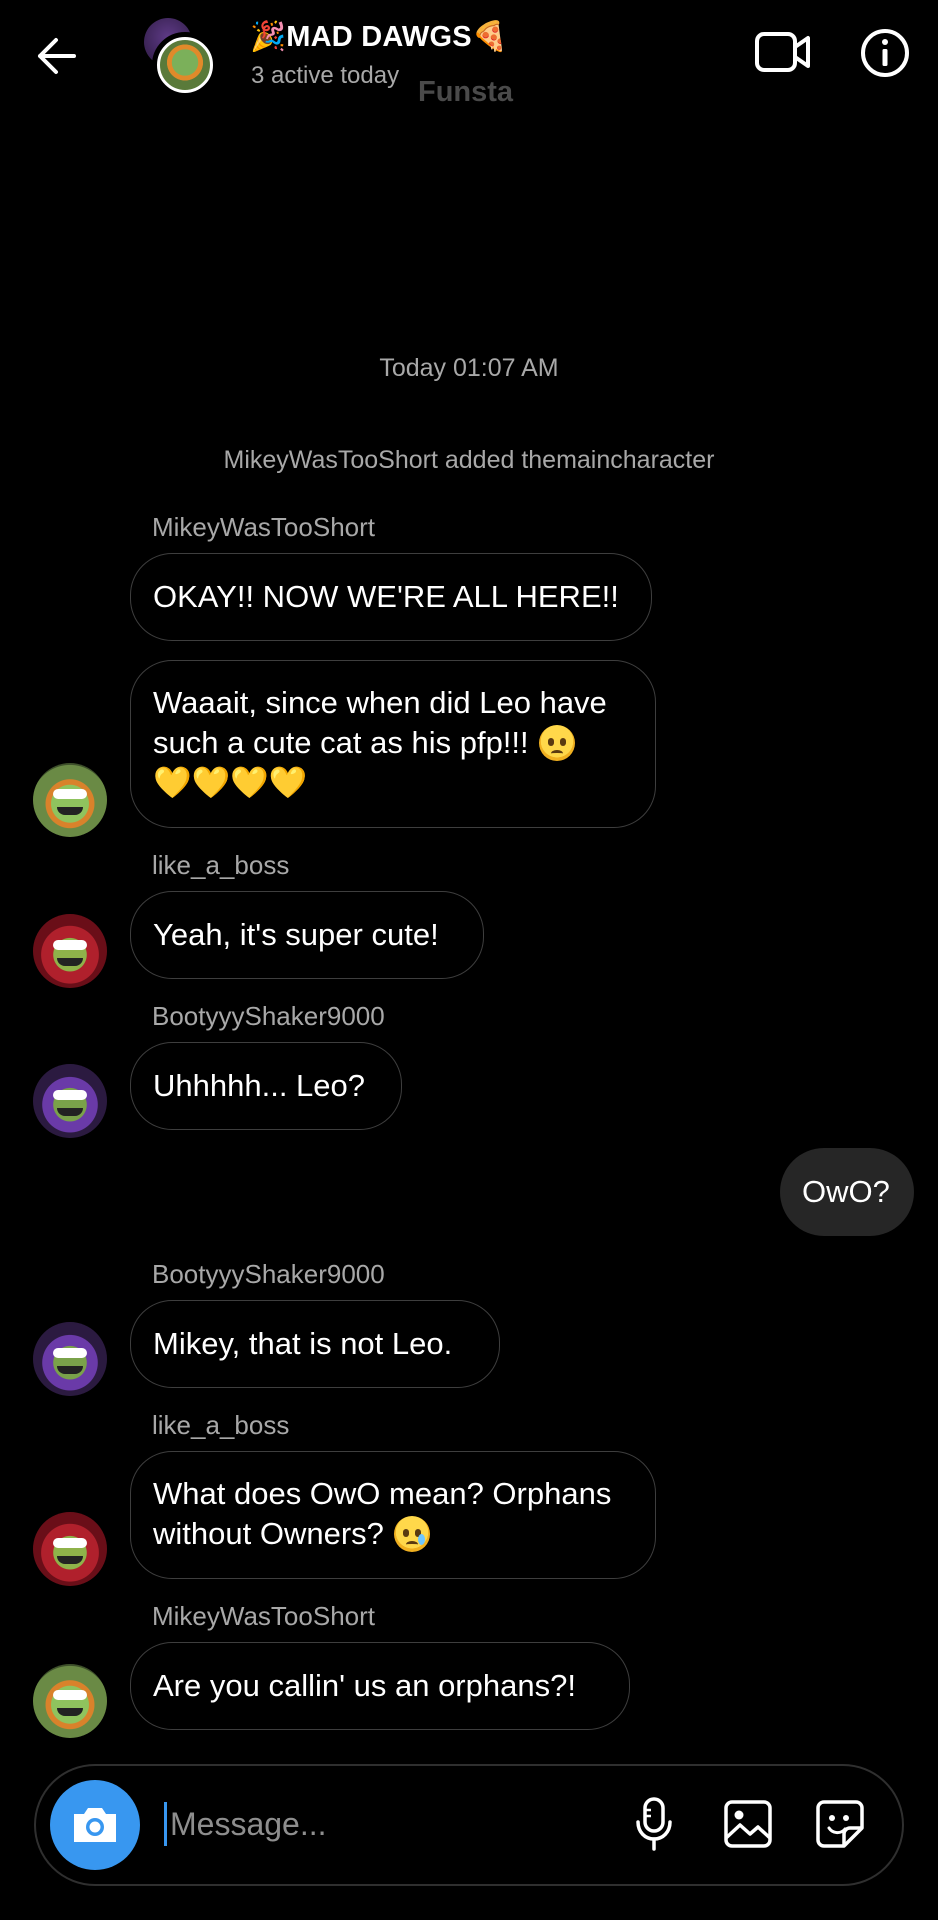 Image resolution: width=938 pixels, height=1920 pixels. I want to click on message-bubble: Are you callin' us an orphans?!, so click(380, 1686).